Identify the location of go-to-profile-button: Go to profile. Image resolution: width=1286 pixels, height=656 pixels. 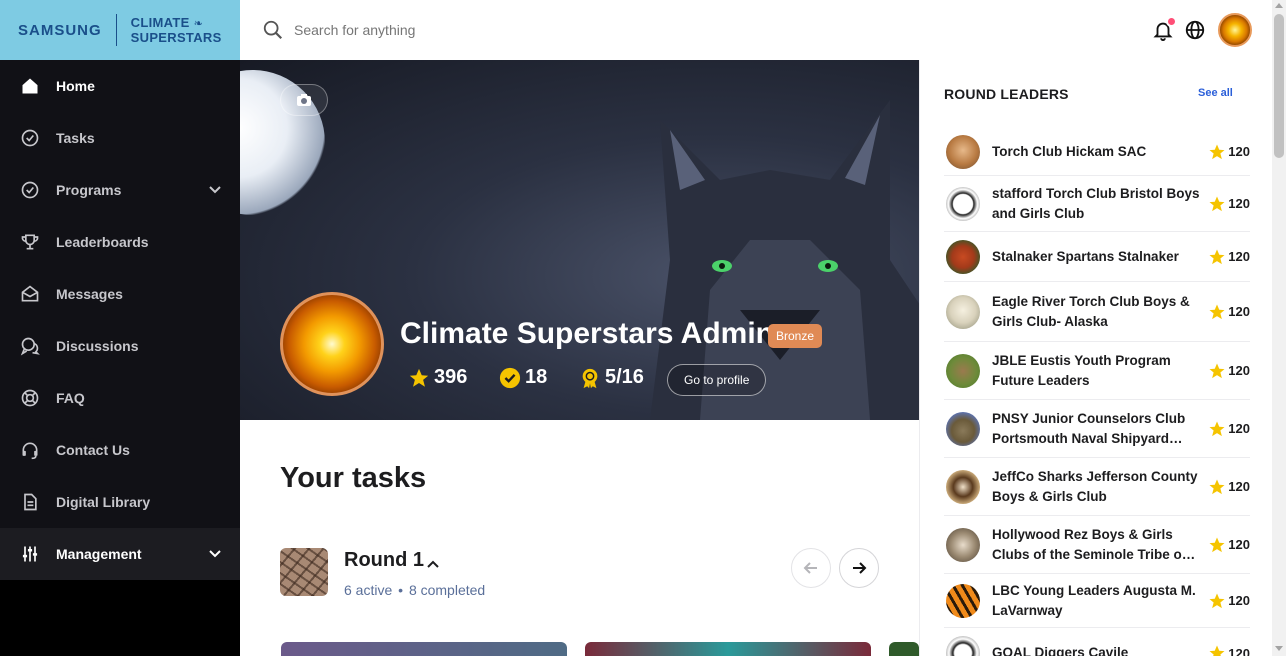
(717, 380).